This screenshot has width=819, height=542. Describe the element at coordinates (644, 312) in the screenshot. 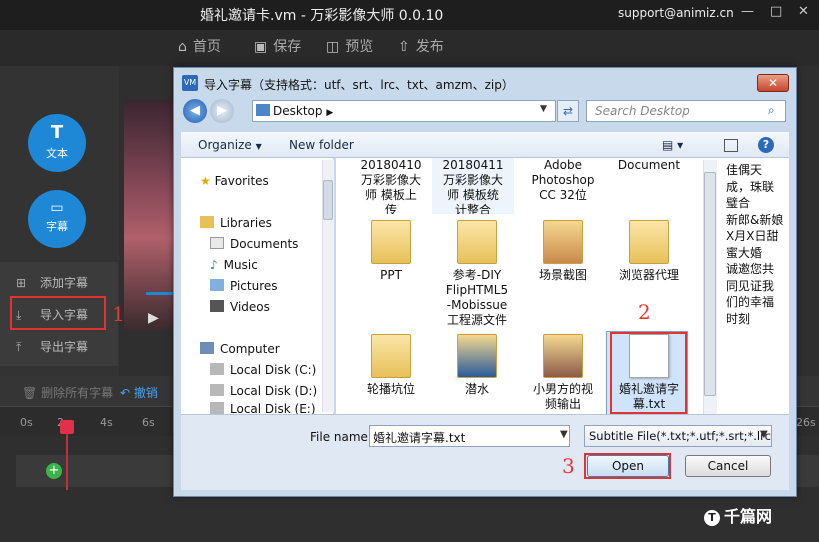

I see `step-2-marker: 2` at that location.